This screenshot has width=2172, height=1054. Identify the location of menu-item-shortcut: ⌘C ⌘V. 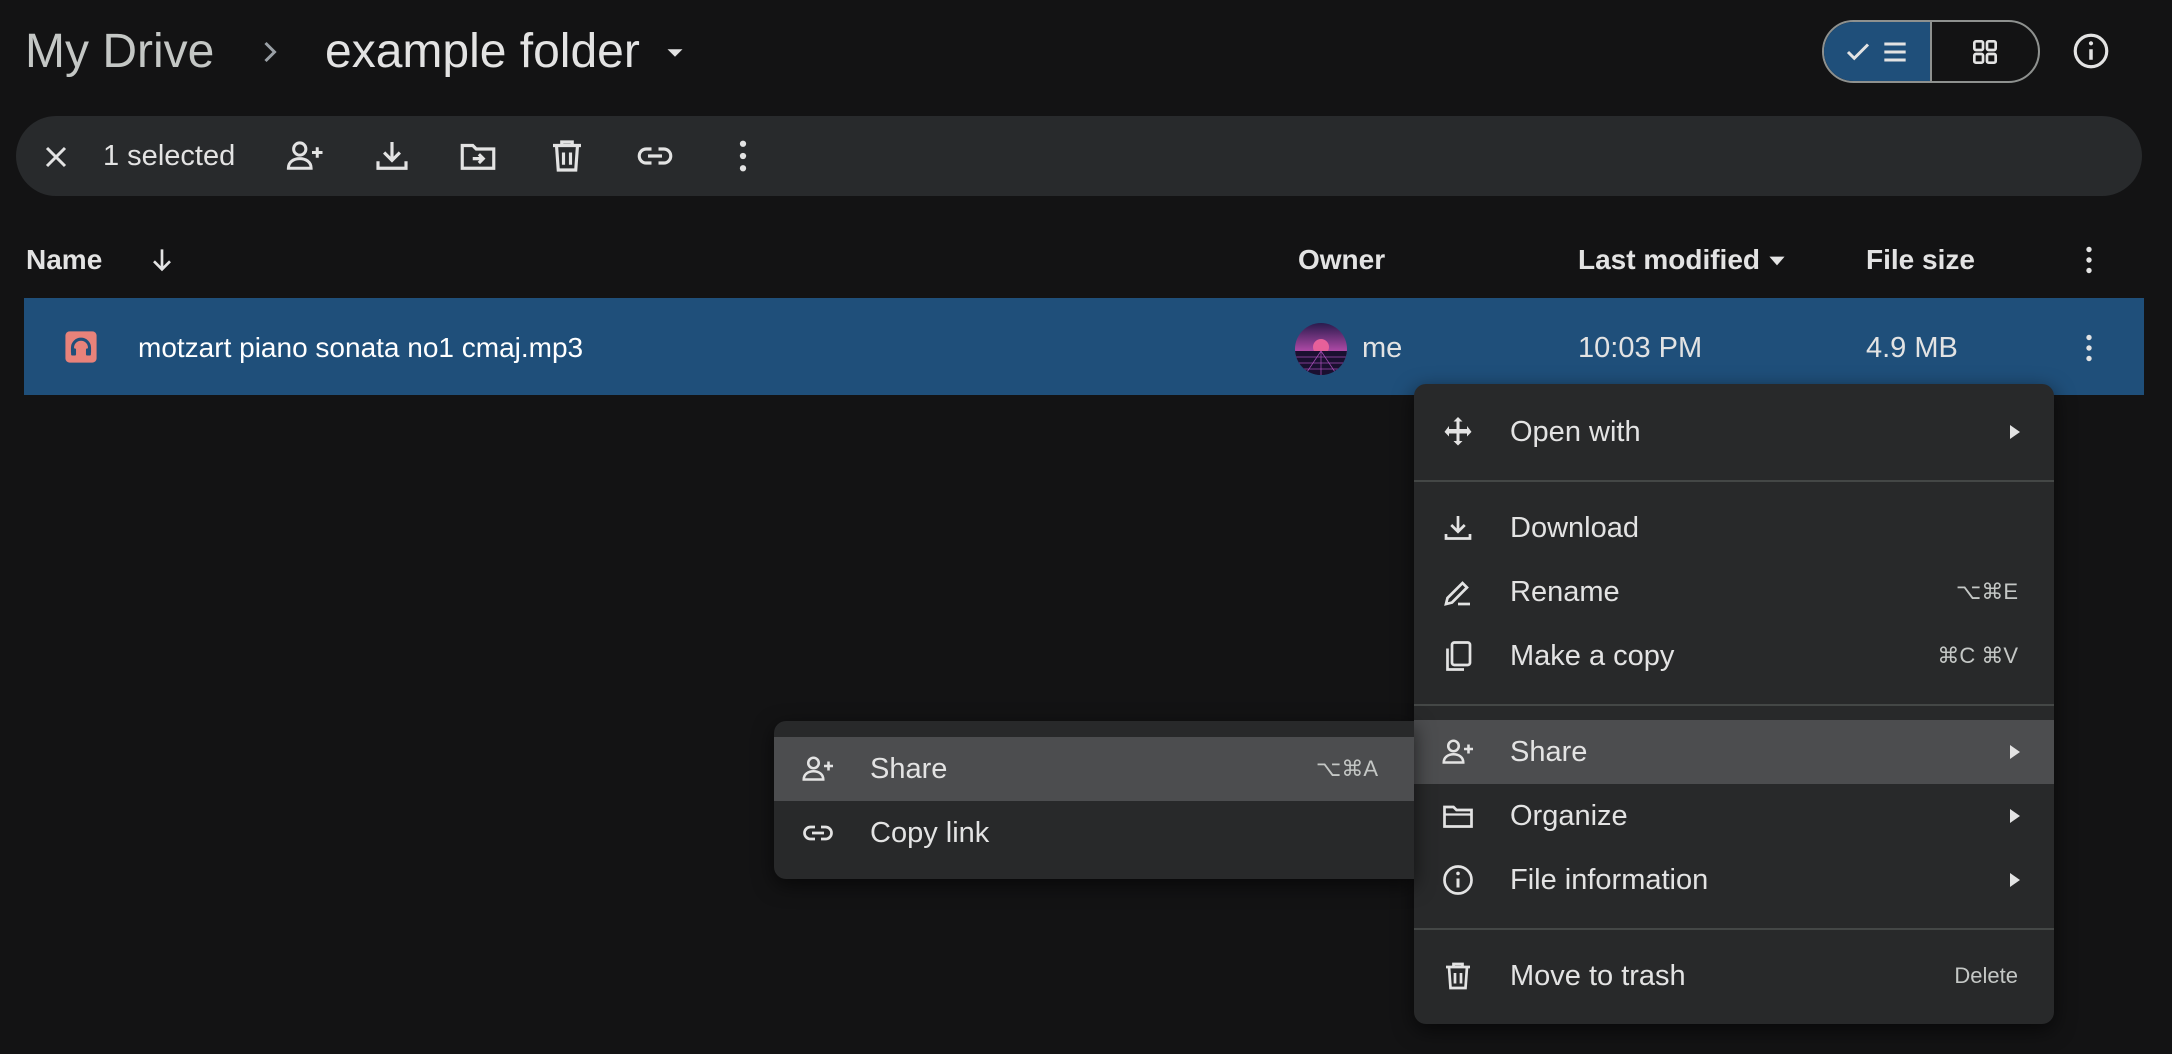
(1977, 655).